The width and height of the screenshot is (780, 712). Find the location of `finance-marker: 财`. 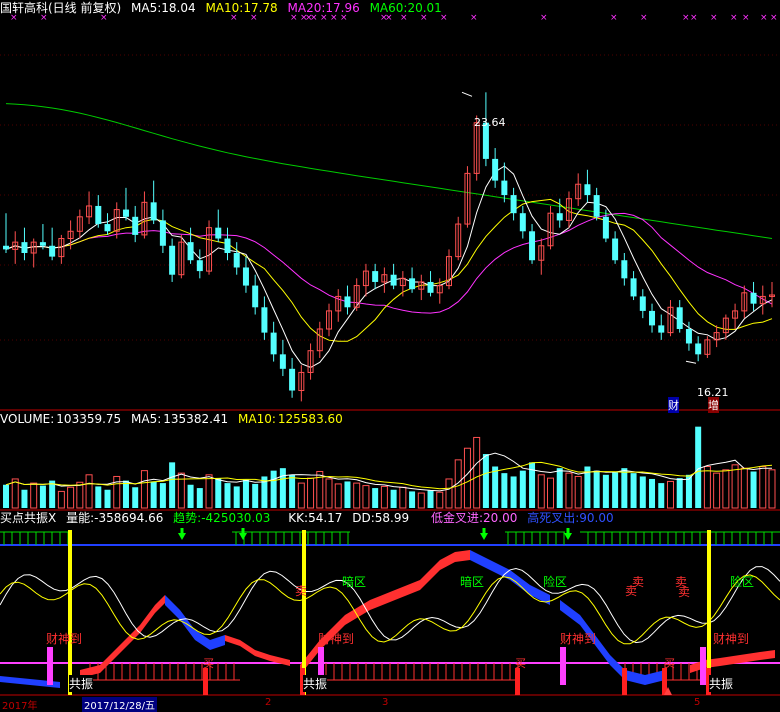

finance-marker: 财 is located at coordinates (673, 405).